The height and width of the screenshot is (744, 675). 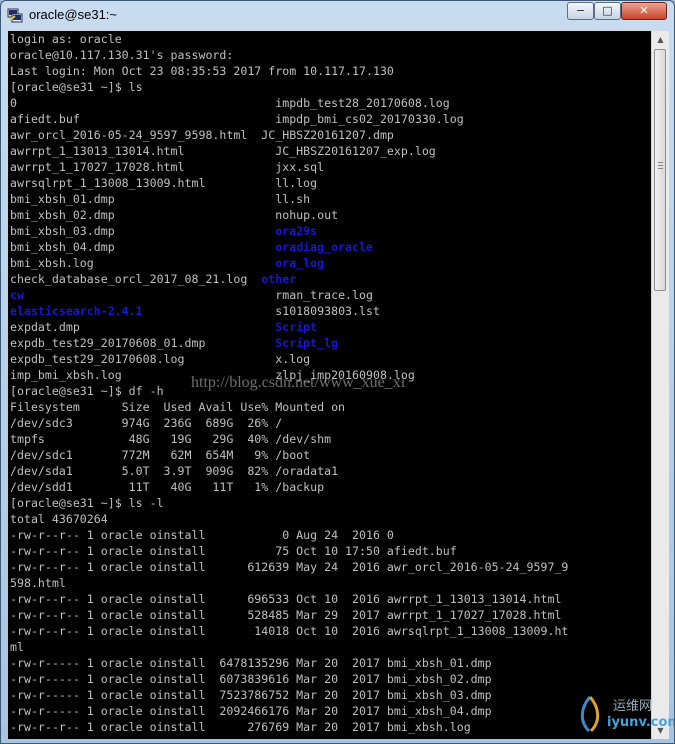 I want to click on terminal-text: bmi_xbsh_01.dmp ll.sh, so click(x=160, y=199).